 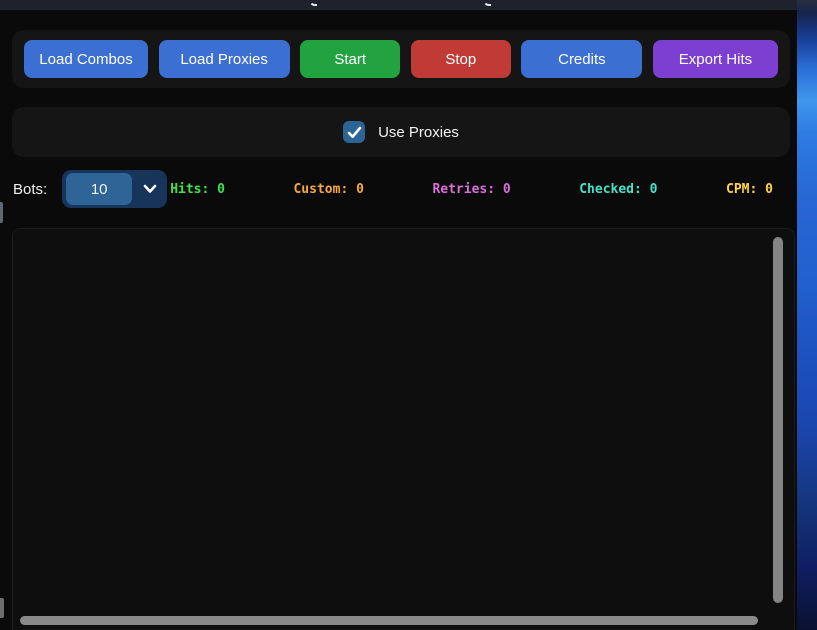 What do you see at coordinates (618, 189) in the screenshot?
I see `stat-checked: Checked: 0` at bounding box center [618, 189].